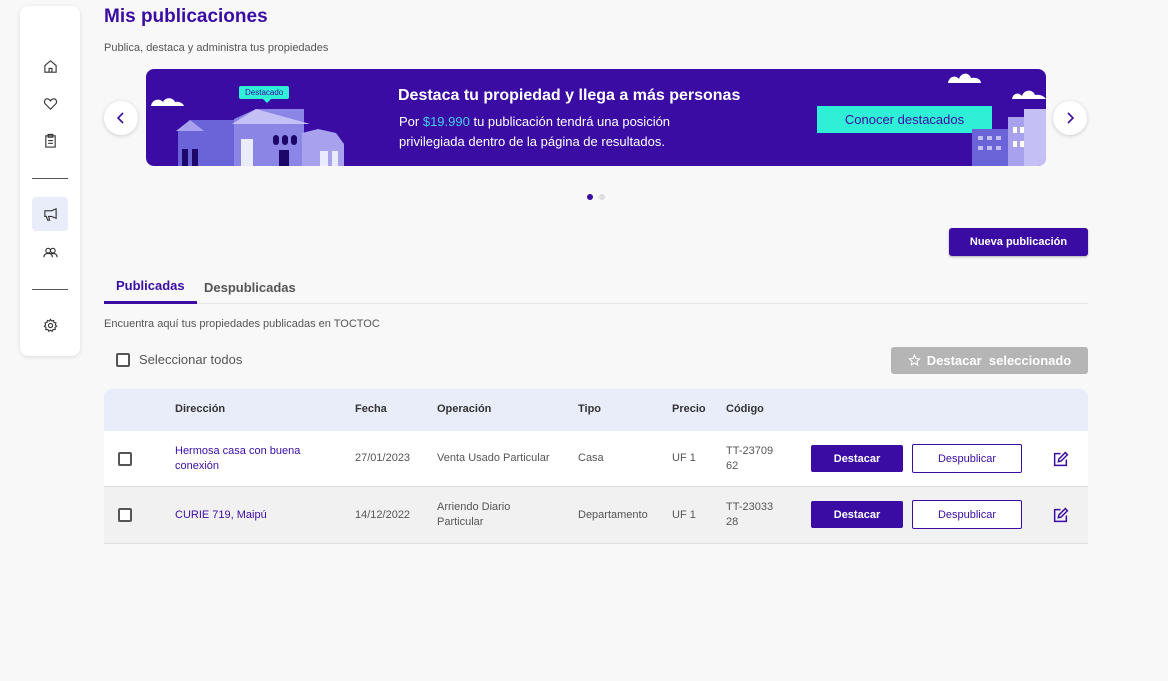 The width and height of the screenshot is (1168, 681). Describe the element at coordinates (264, 94) in the screenshot. I see `featured-badge: Destacado` at that location.